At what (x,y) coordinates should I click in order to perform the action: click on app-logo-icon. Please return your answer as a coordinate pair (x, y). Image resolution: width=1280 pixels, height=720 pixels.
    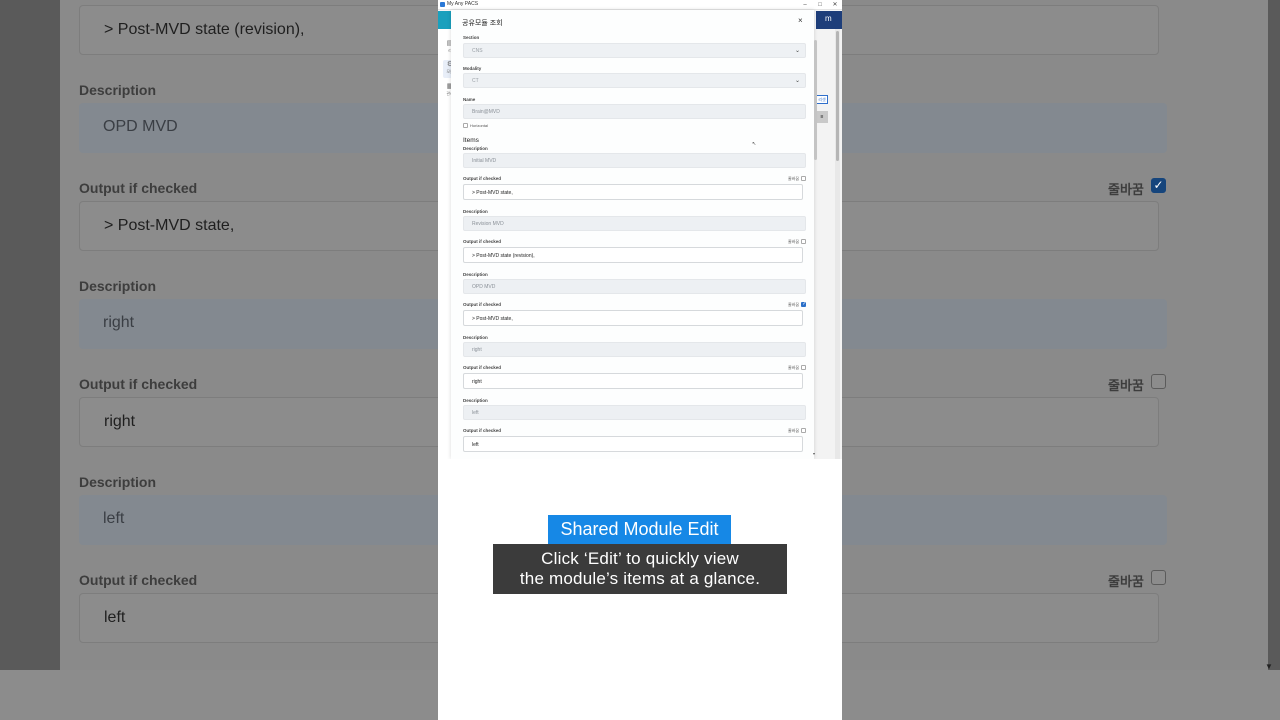
    Looking at the image, I should click on (442, 4).